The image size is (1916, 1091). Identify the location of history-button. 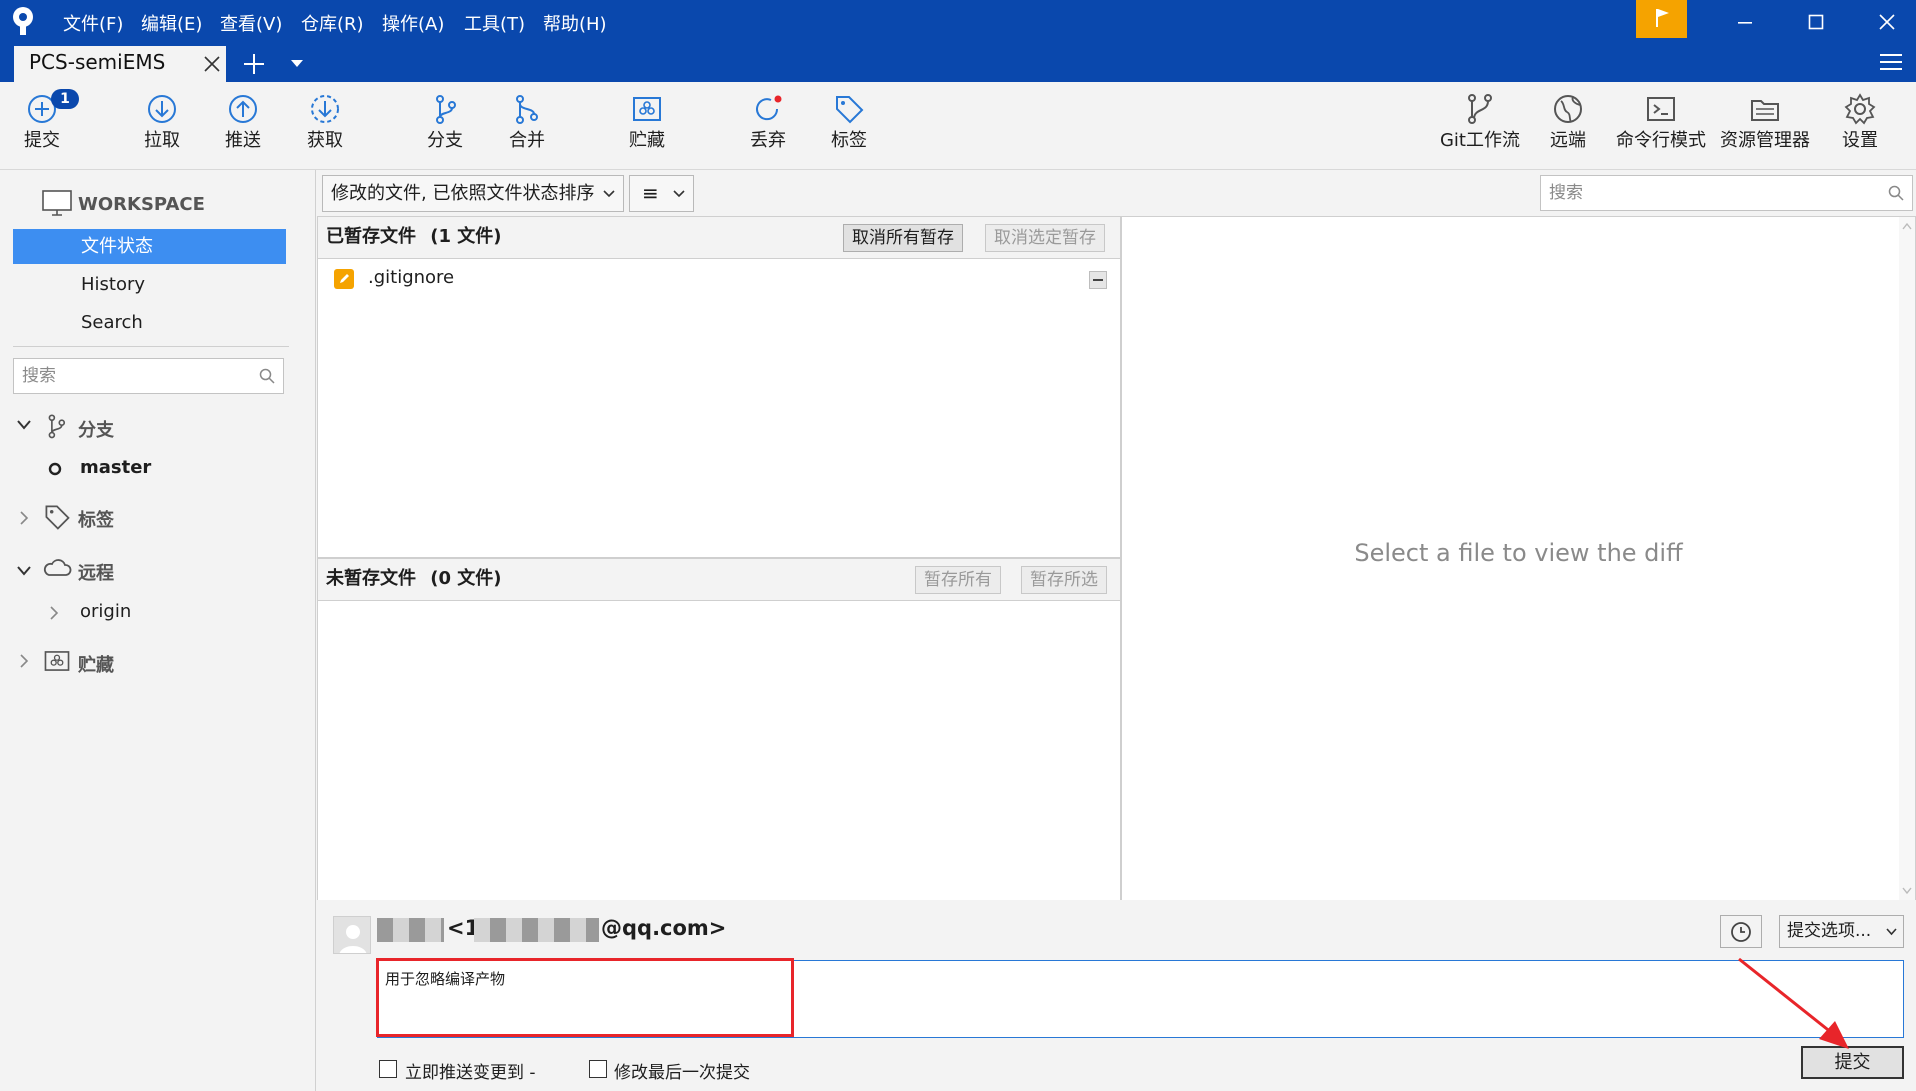
(1741, 931).